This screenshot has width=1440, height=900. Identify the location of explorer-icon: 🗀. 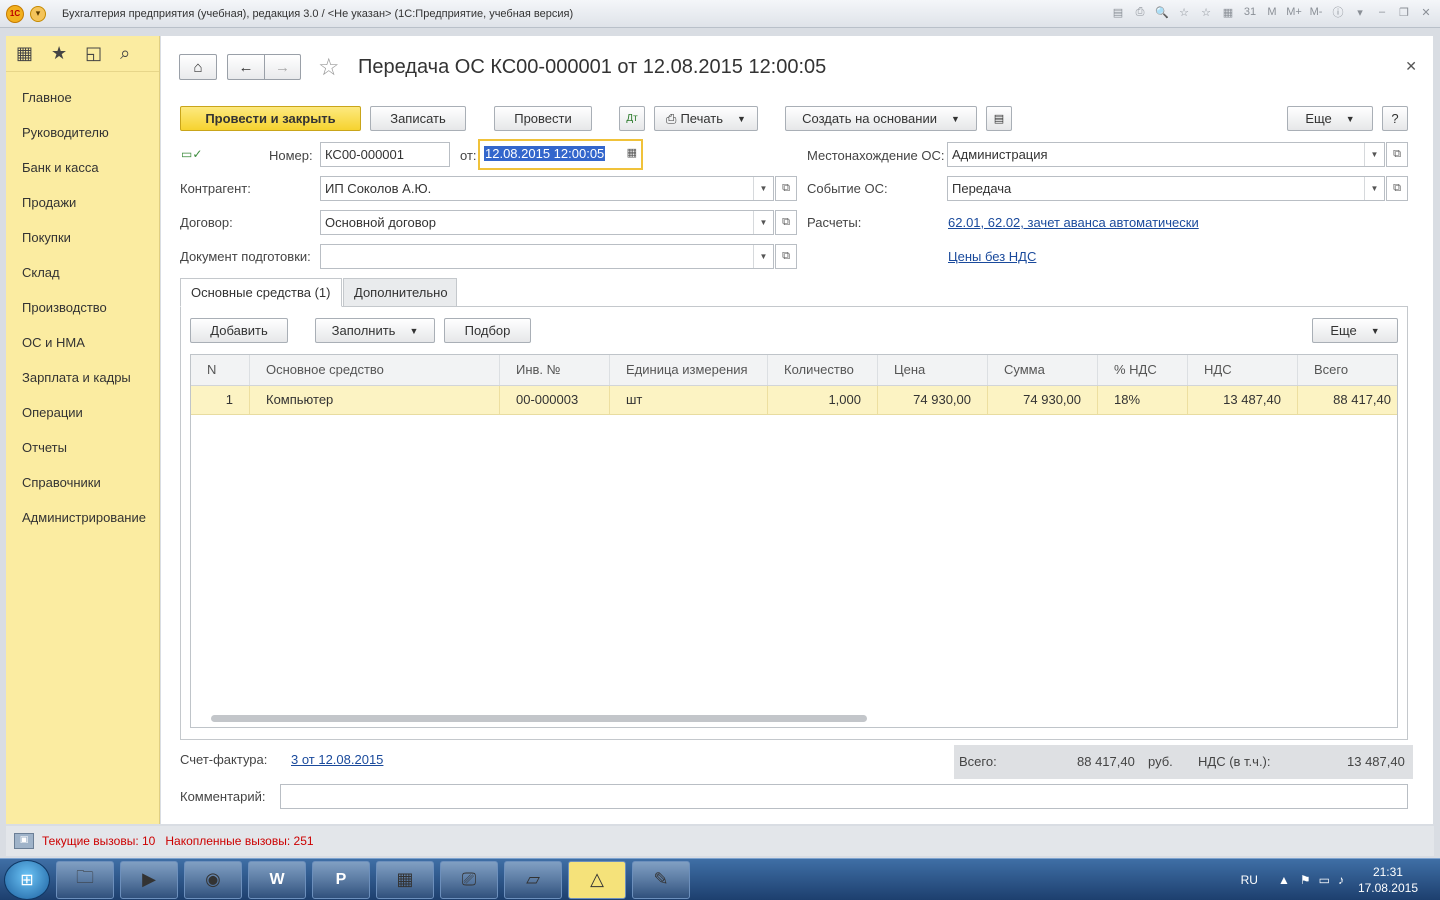
(85, 879).